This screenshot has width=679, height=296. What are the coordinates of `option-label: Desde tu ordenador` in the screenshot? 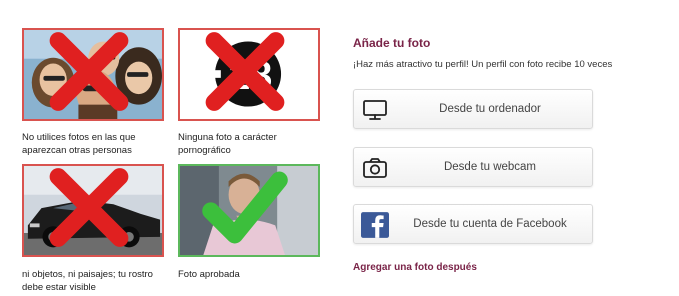 It's located at (490, 109).